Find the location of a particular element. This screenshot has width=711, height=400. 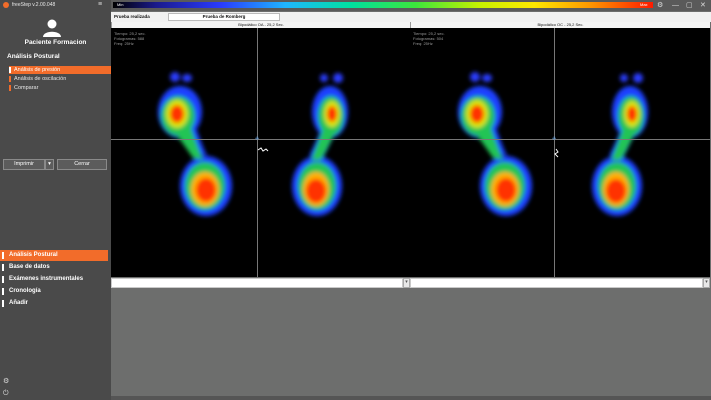

app-logo-icon is located at coordinates (6, 5).